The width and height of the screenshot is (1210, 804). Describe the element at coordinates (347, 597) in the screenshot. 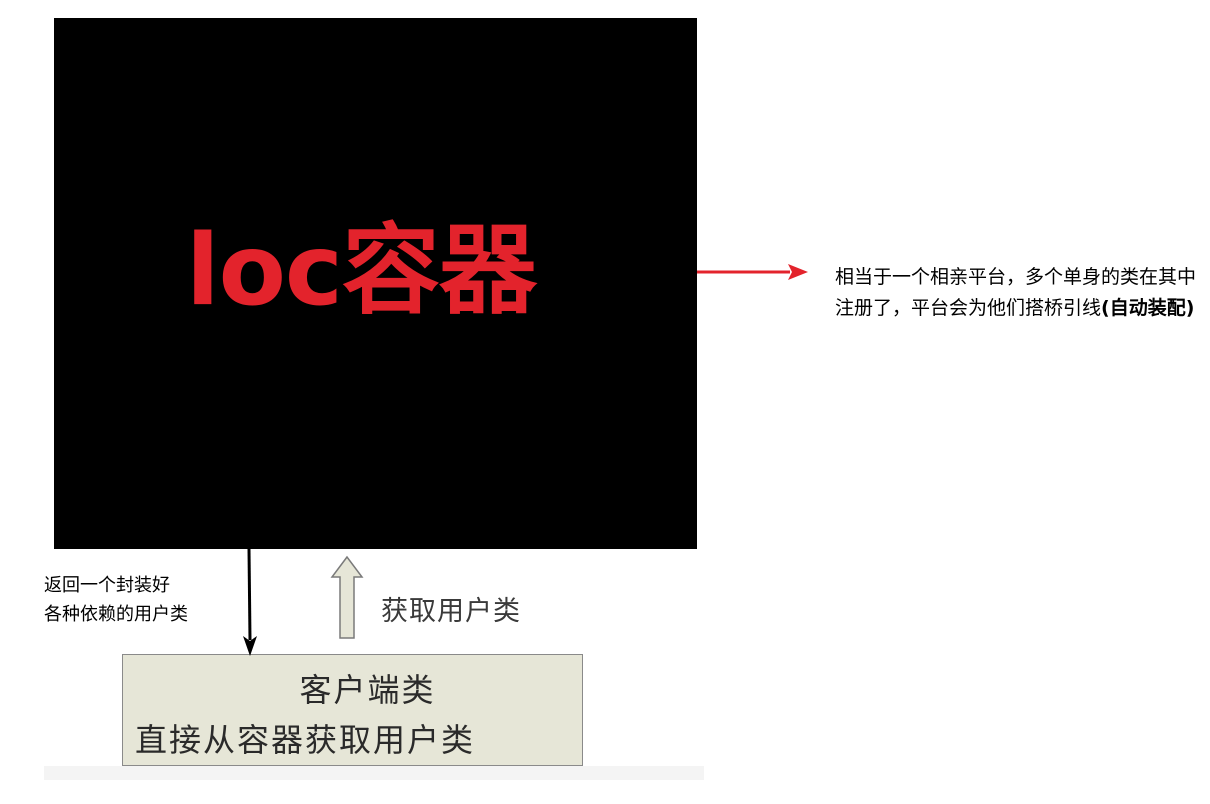

I see `hollow-up-arrow-icon` at that location.